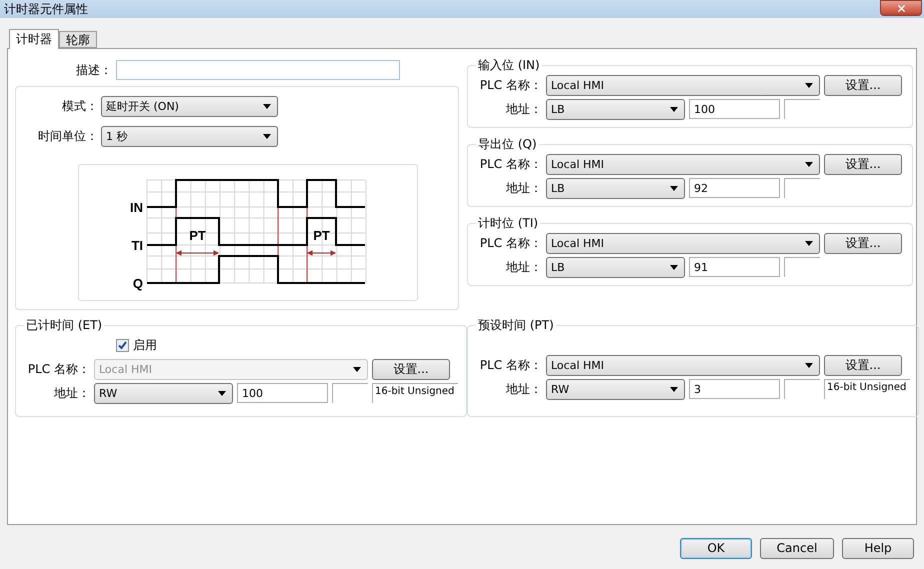 The width and height of the screenshot is (924, 569). What do you see at coordinates (509, 65) in the screenshot?
I see `group-title: 输入位 (IN)` at bounding box center [509, 65].